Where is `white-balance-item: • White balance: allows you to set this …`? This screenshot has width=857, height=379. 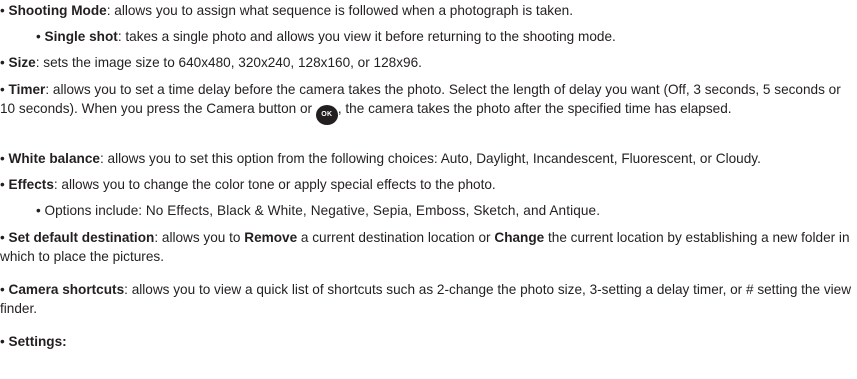 white-balance-item: • White balance: allows you to set this … is located at coordinates (428, 158).